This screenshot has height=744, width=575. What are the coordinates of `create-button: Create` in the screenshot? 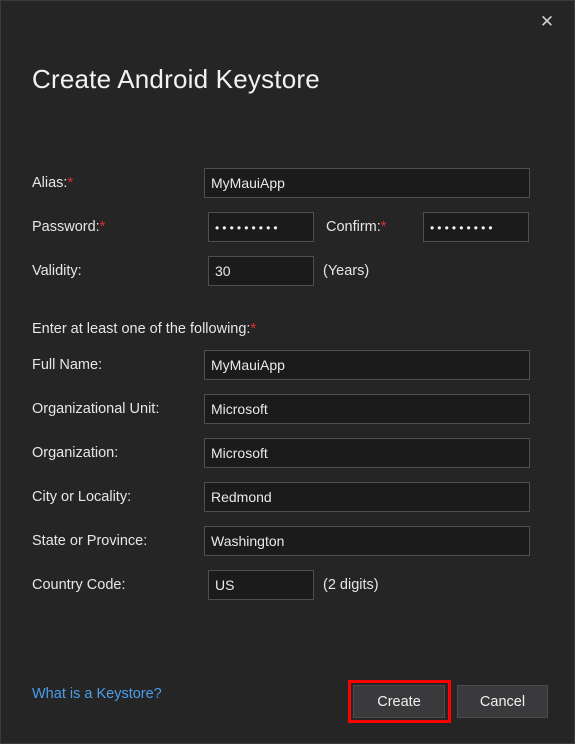 It's located at (399, 701).